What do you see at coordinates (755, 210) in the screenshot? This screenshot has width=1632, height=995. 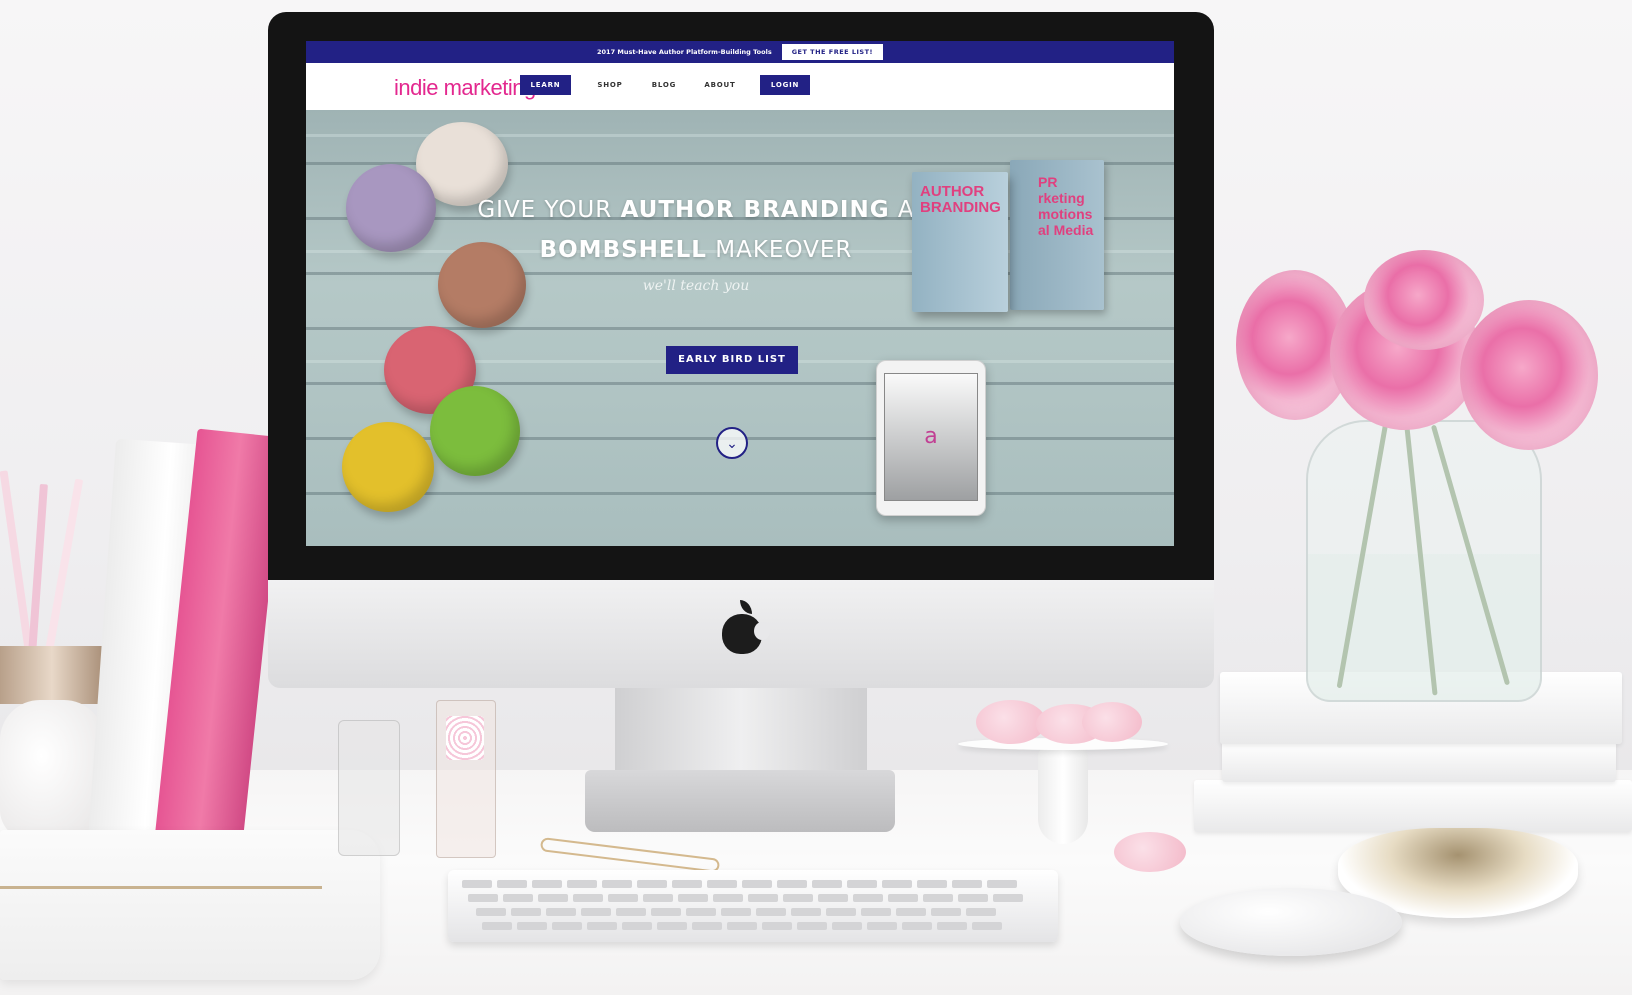 I see `headline-bold: AUTHOR BRANDING` at bounding box center [755, 210].